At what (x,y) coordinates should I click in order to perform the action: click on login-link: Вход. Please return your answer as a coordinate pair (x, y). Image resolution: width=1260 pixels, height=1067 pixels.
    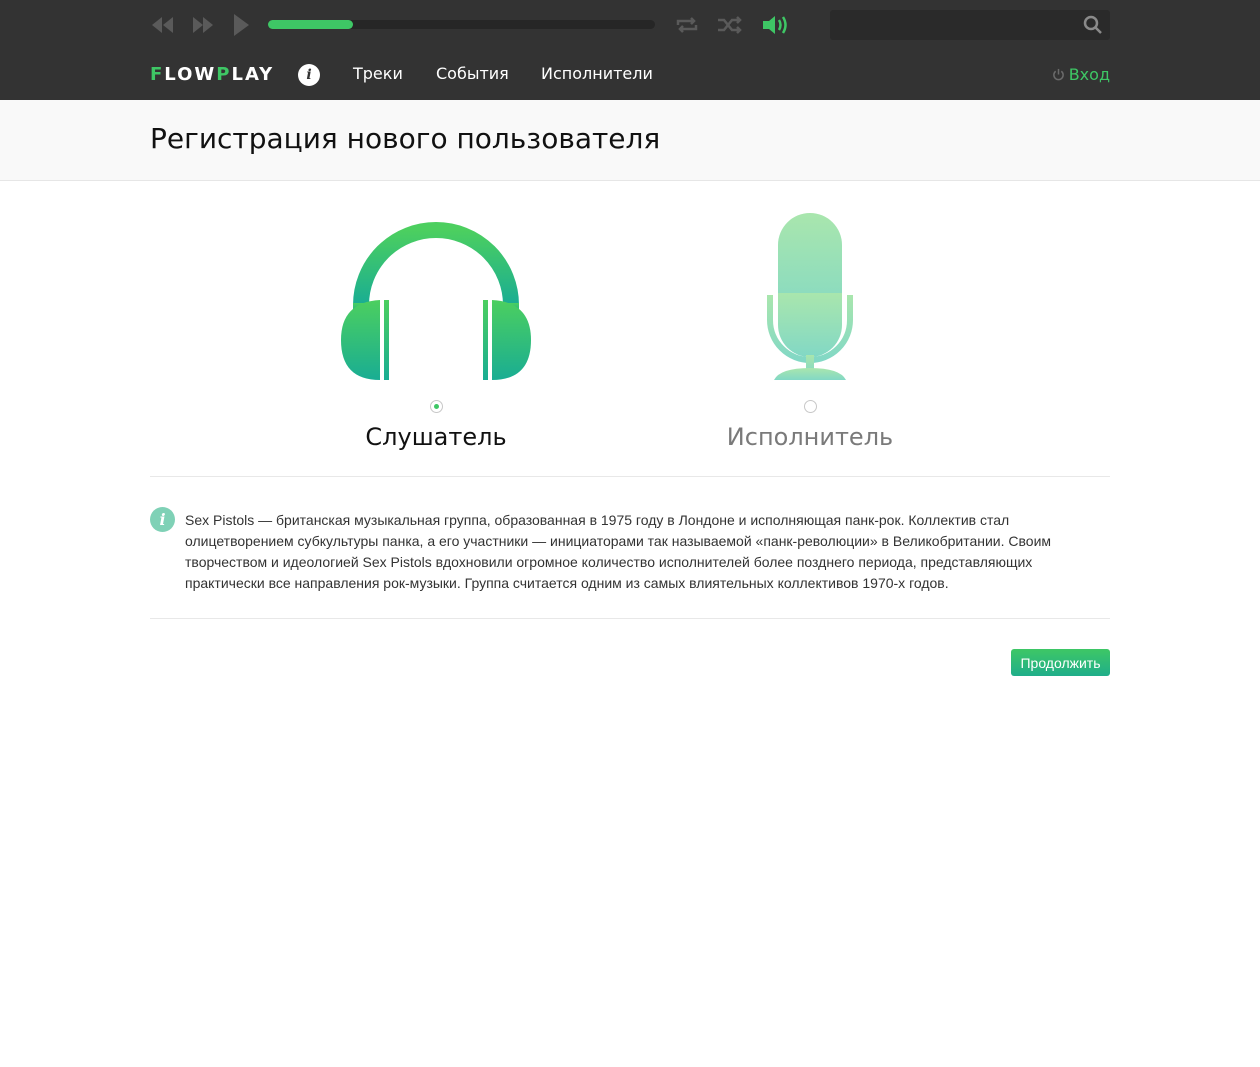
    Looking at the image, I should click on (1081, 74).